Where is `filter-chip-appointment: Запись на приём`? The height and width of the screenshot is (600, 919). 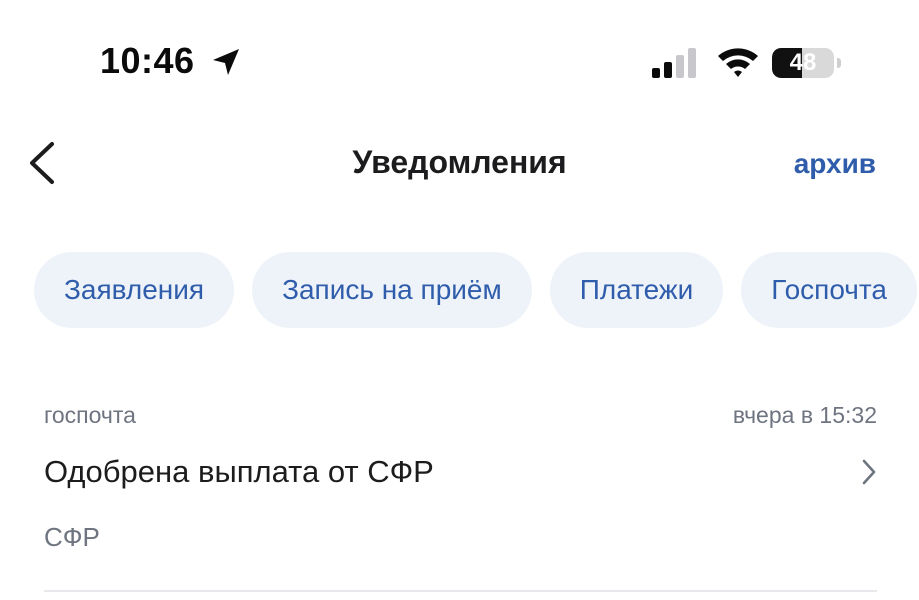 filter-chip-appointment: Запись на приём is located at coordinates (392, 290).